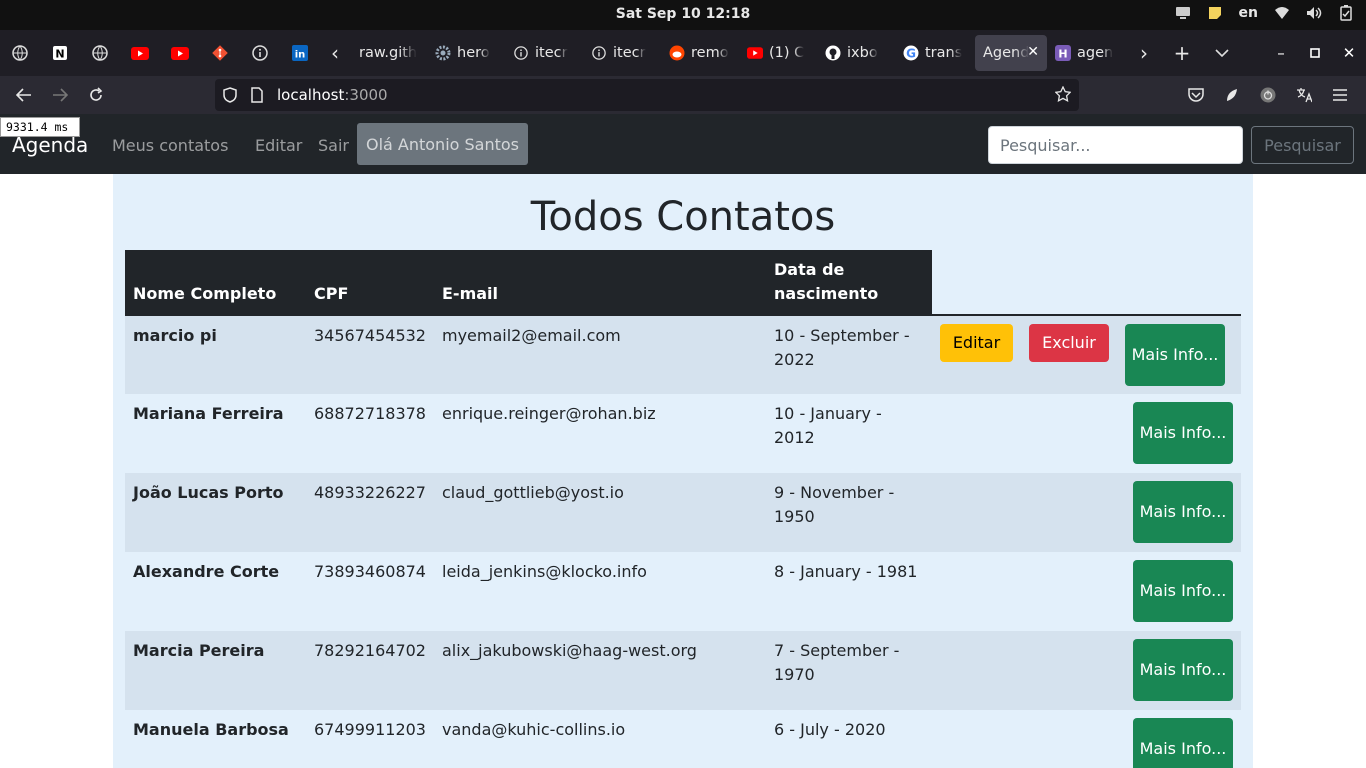 The height and width of the screenshot is (768, 1366). I want to click on browser-nav-bar: localhost:3000, so click(683, 95).